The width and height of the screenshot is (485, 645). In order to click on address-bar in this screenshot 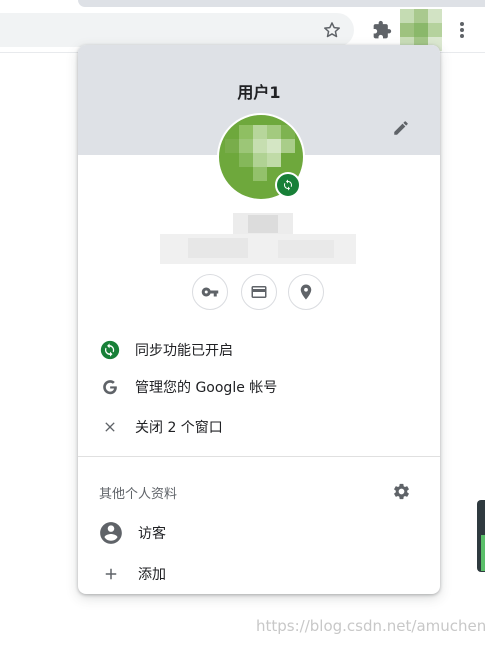, I will do `click(177, 30)`.